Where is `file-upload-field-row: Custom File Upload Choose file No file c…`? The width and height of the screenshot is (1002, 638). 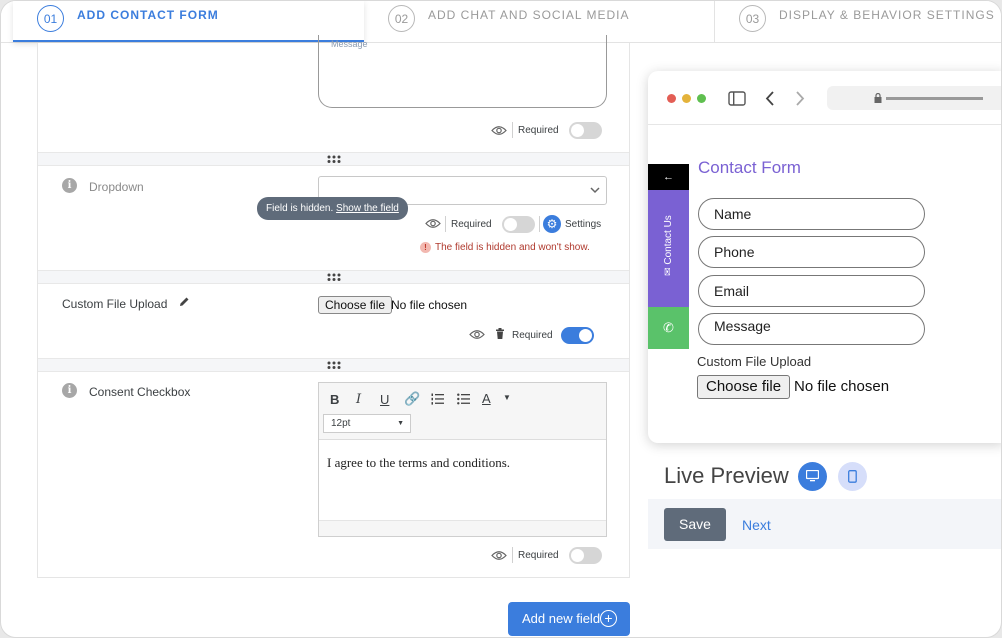
file-upload-field-row: Custom File Upload Choose file No file c… is located at coordinates (333, 321).